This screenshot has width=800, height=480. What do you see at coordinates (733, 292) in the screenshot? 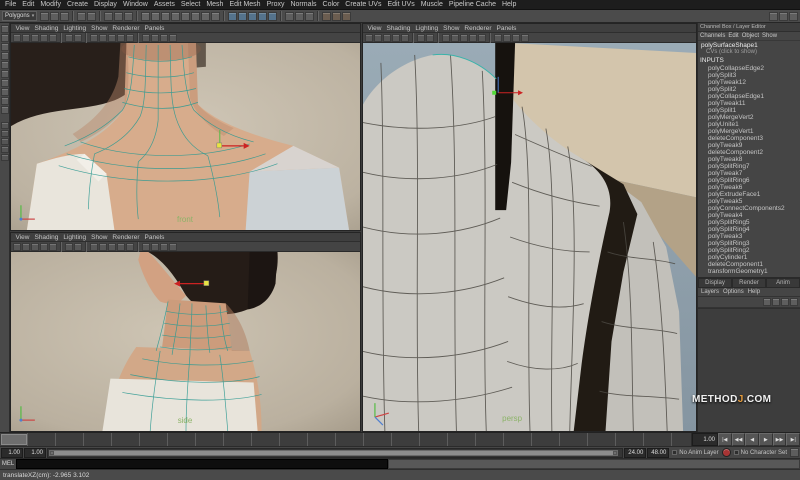
I see `layer-editor-menu-item: Options` at bounding box center [733, 292].